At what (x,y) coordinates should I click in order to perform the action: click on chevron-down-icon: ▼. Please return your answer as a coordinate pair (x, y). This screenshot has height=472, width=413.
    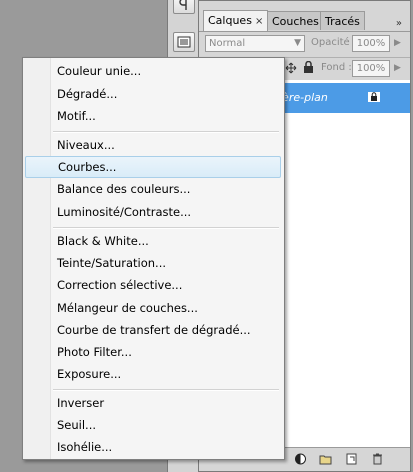
    Looking at the image, I should click on (297, 43).